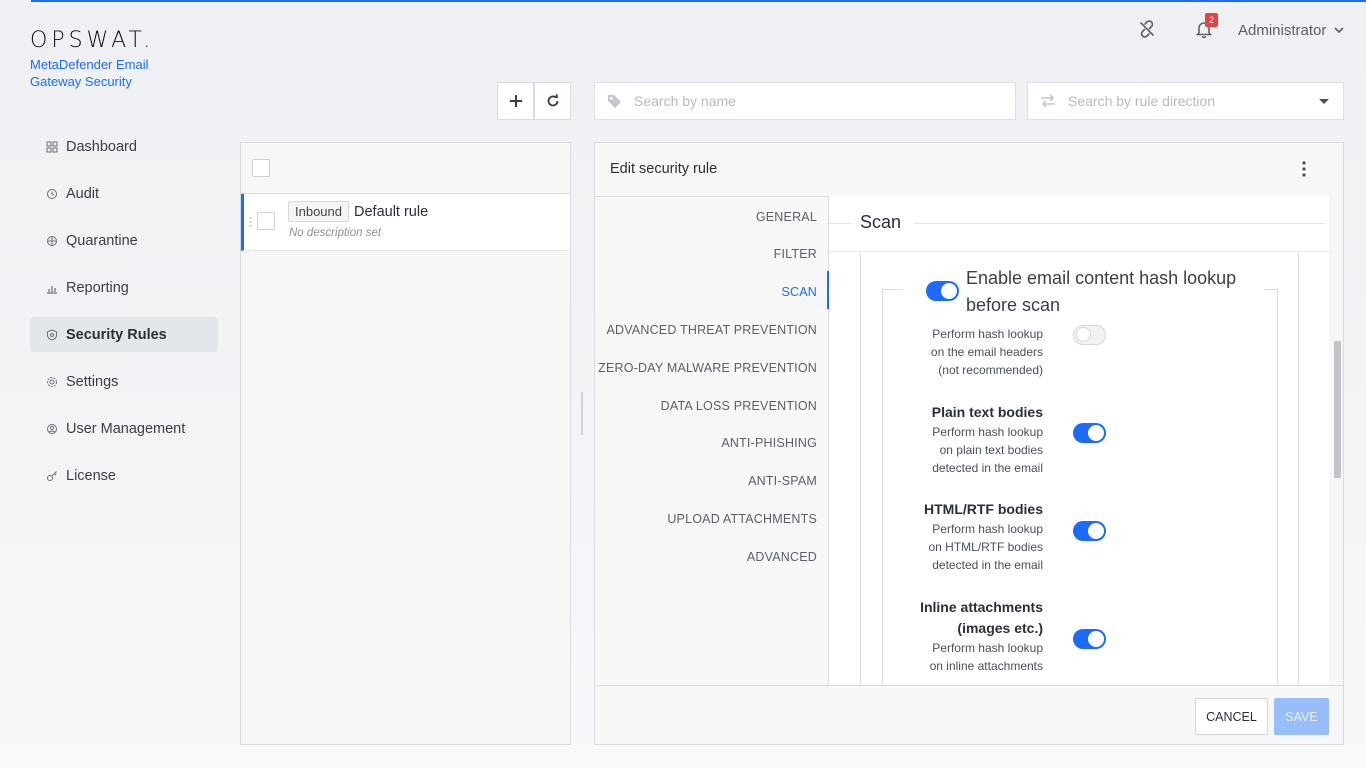 This screenshot has height=768, width=1366. Describe the element at coordinates (769, 443) in the screenshot. I see `tab-anti-phishing: ANTI-PHISHING` at that location.